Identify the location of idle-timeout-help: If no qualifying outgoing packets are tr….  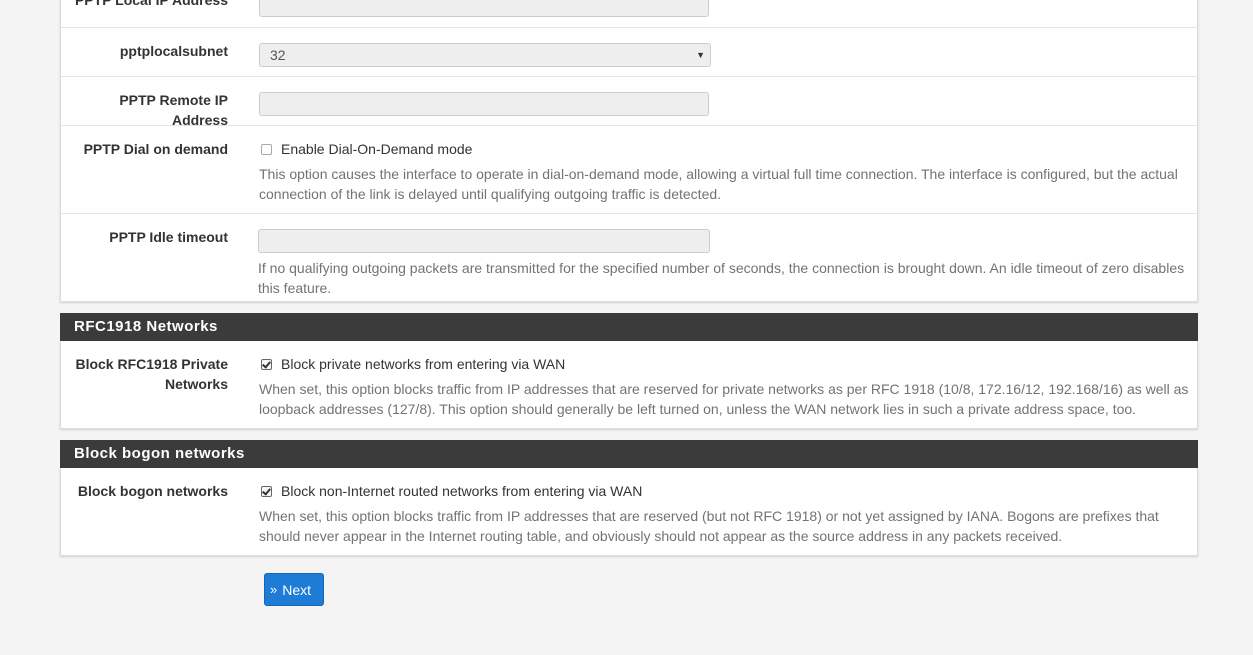
(721, 278).